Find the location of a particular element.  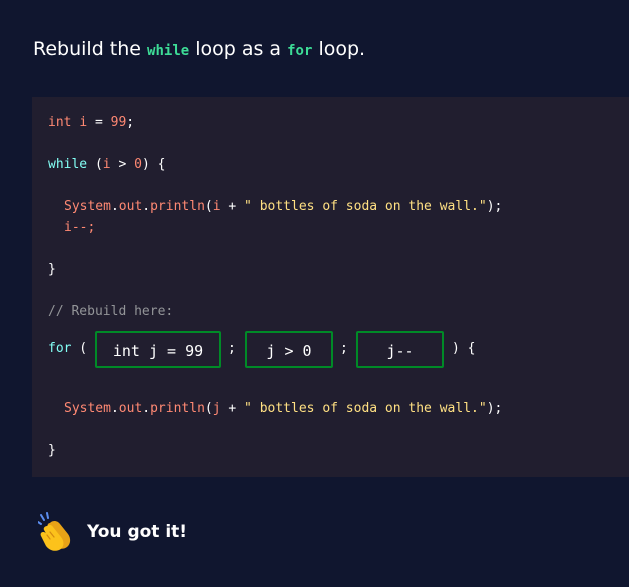

keyword-for: for is located at coordinates (60, 348).